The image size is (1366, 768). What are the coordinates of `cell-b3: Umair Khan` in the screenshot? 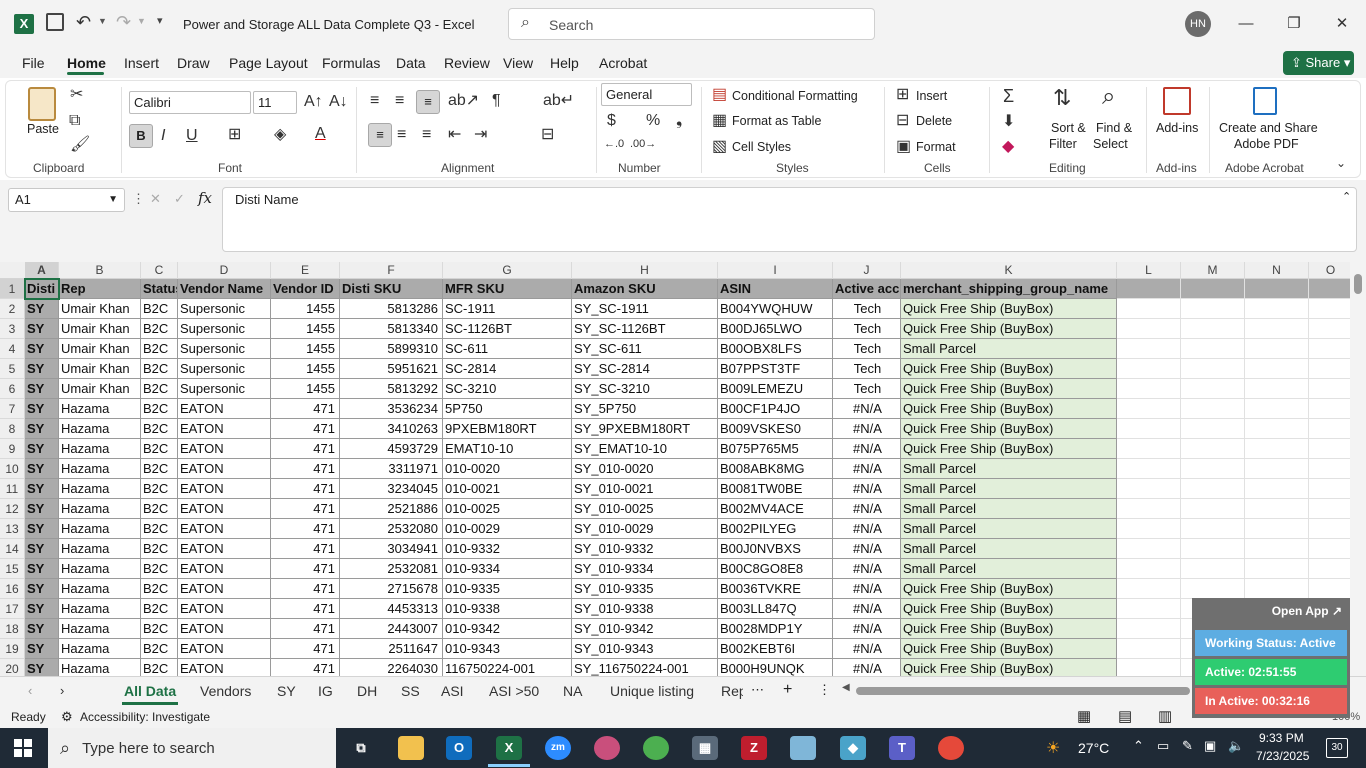 It's located at (100, 329).